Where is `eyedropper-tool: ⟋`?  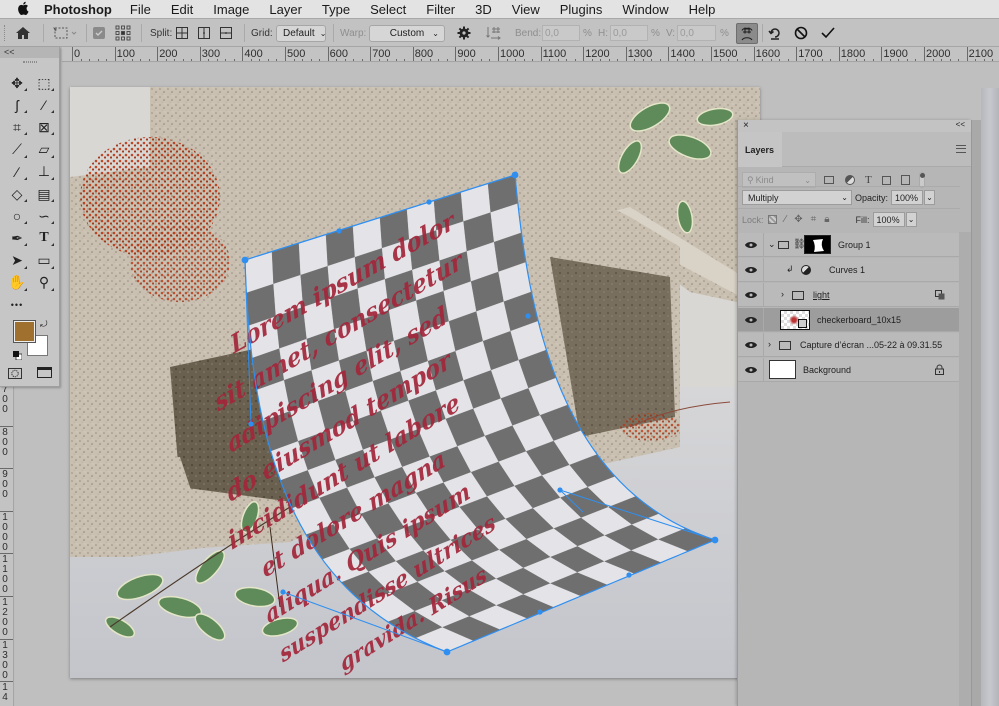
eyedropper-tool: ⟋ is located at coordinates (17, 150).